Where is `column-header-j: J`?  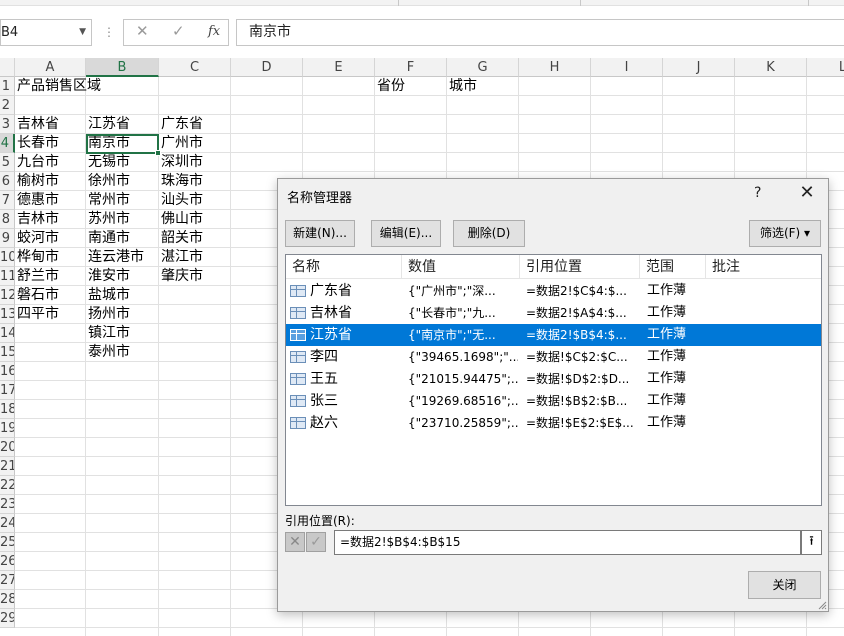
column-header-j: J is located at coordinates (699, 67).